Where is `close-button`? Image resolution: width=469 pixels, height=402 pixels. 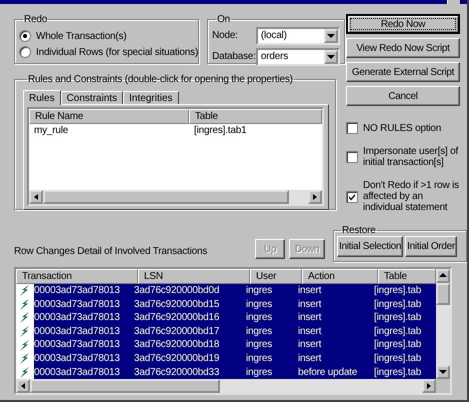
close-button is located at coordinates (454, 2).